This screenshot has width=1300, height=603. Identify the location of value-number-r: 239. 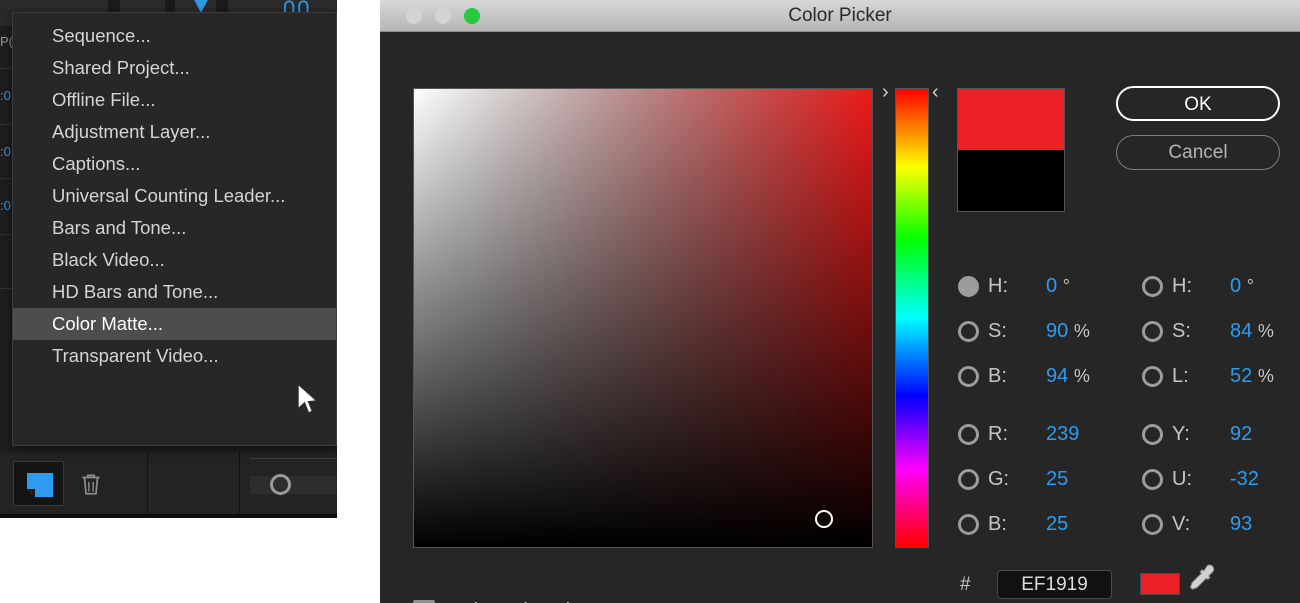
(1062, 434).